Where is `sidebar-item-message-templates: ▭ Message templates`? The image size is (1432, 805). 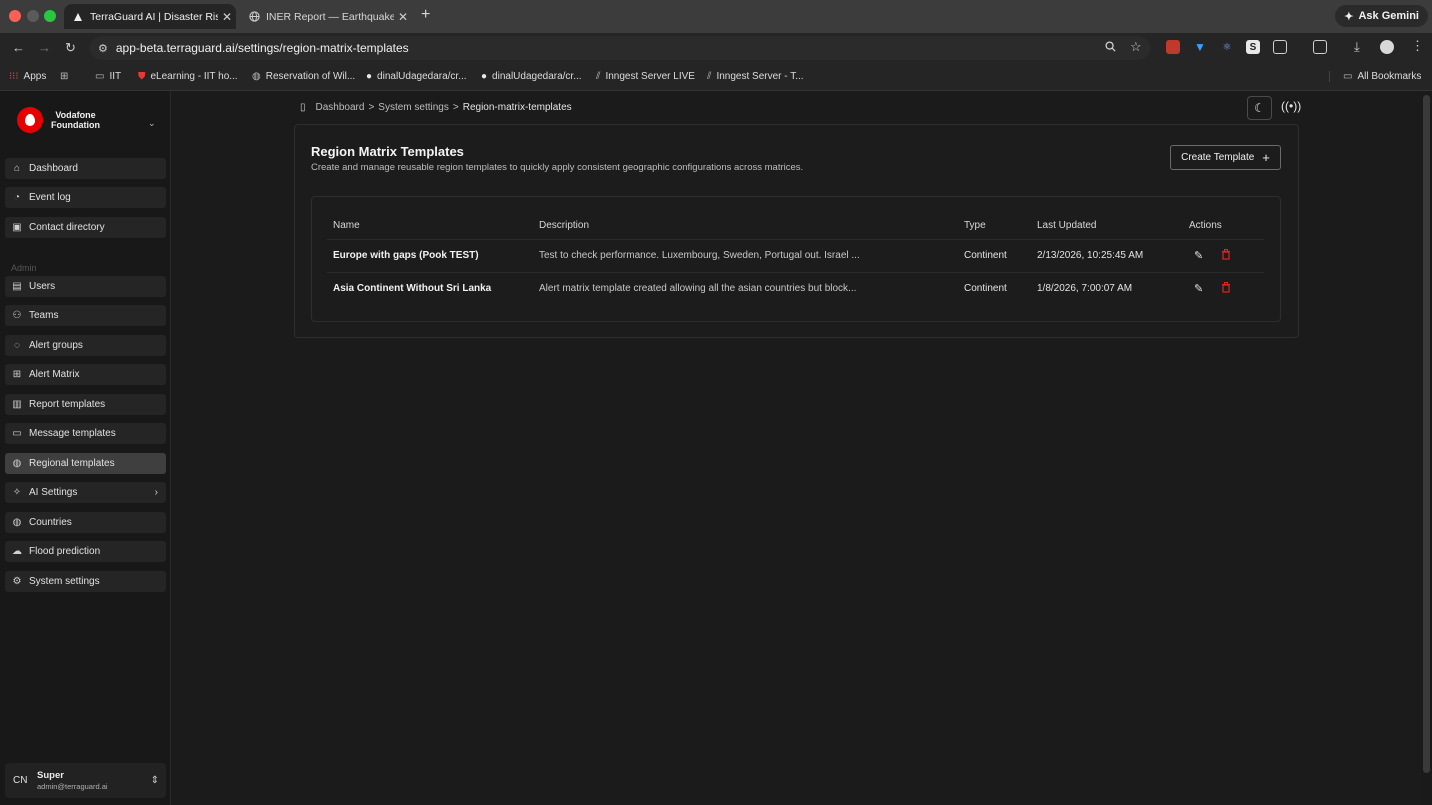 sidebar-item-message-templates: ▭ Message templates is located at coordinates (85, 433).